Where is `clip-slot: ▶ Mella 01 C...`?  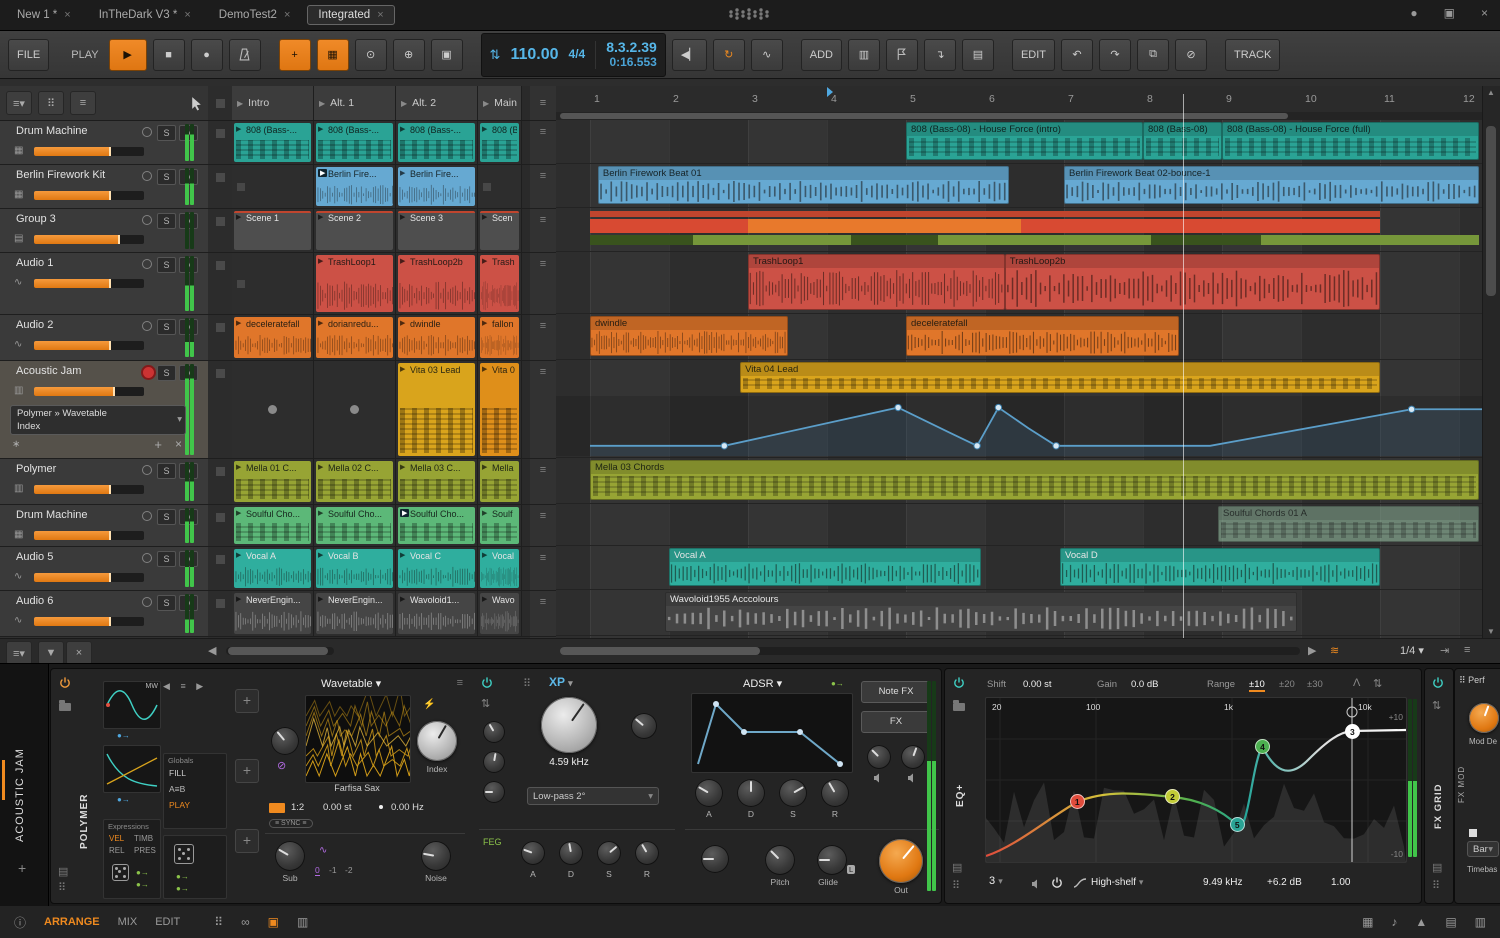
clip-slot: ▶ Mella 01 C... is located at coordinates (273, 481).